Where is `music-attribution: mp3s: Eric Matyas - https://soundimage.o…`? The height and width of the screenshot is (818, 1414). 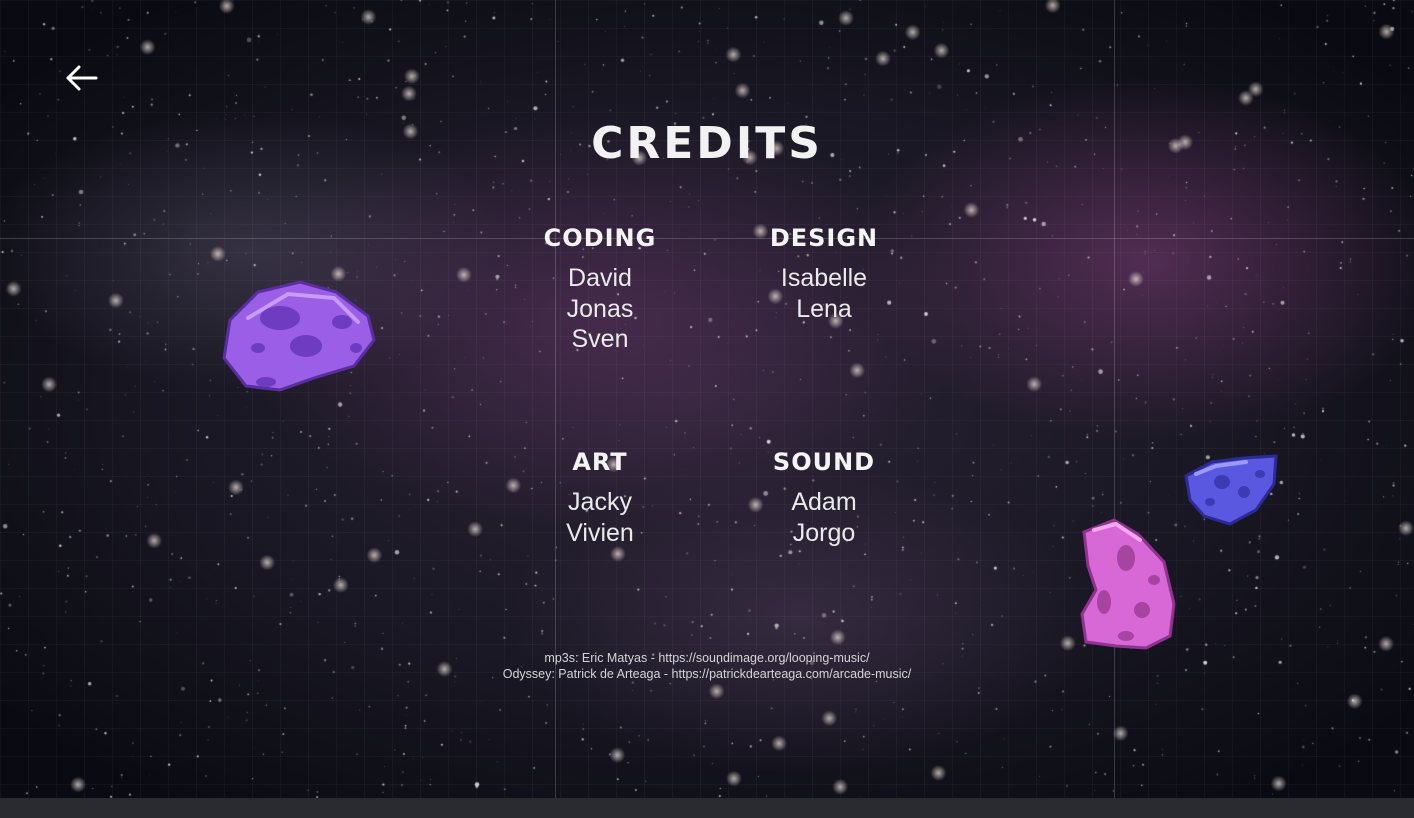
music-attribution: mp3s: Eric Matyas - https://soundimage.o… is located at coordinates (707, 666).